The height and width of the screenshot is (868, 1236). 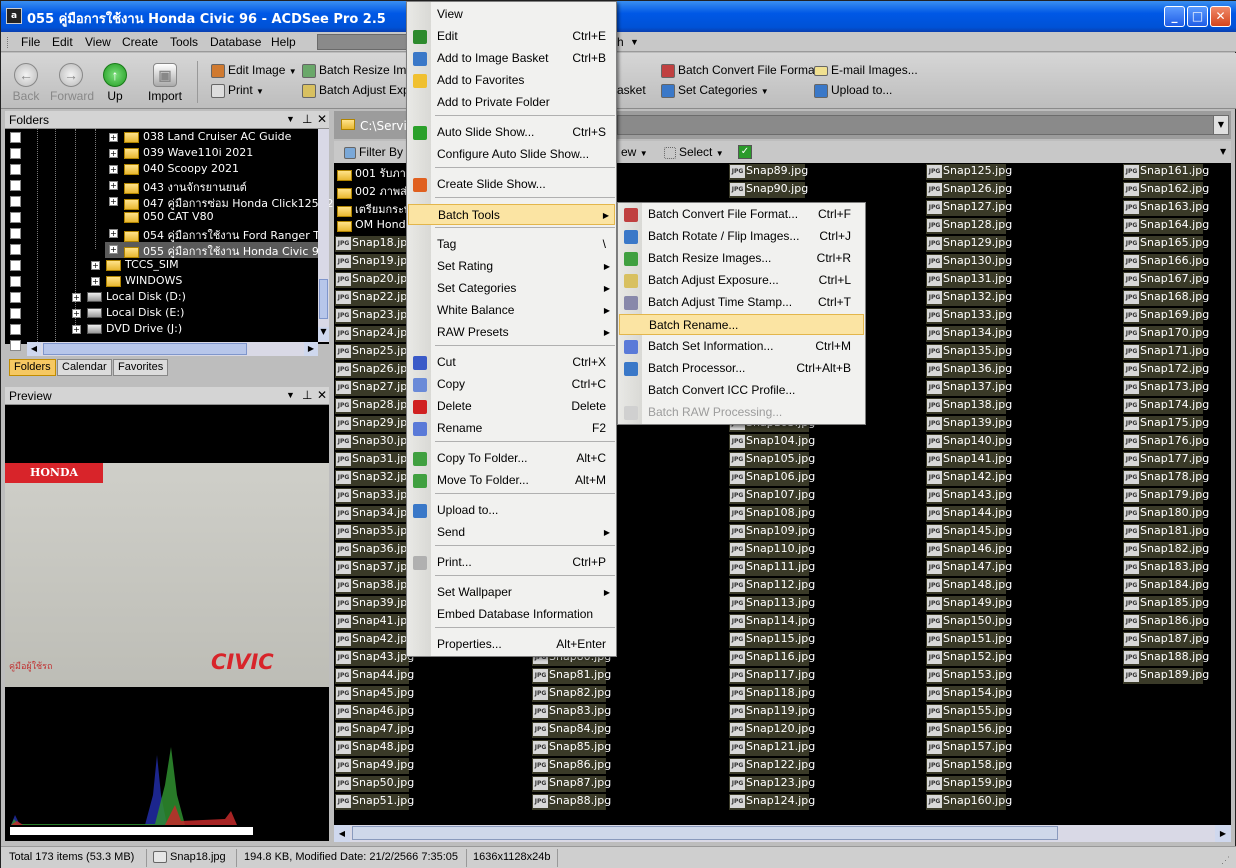 I want to click on tree-horizontal-scrollbar: ◀ ▶, so click(x=172, y=349).